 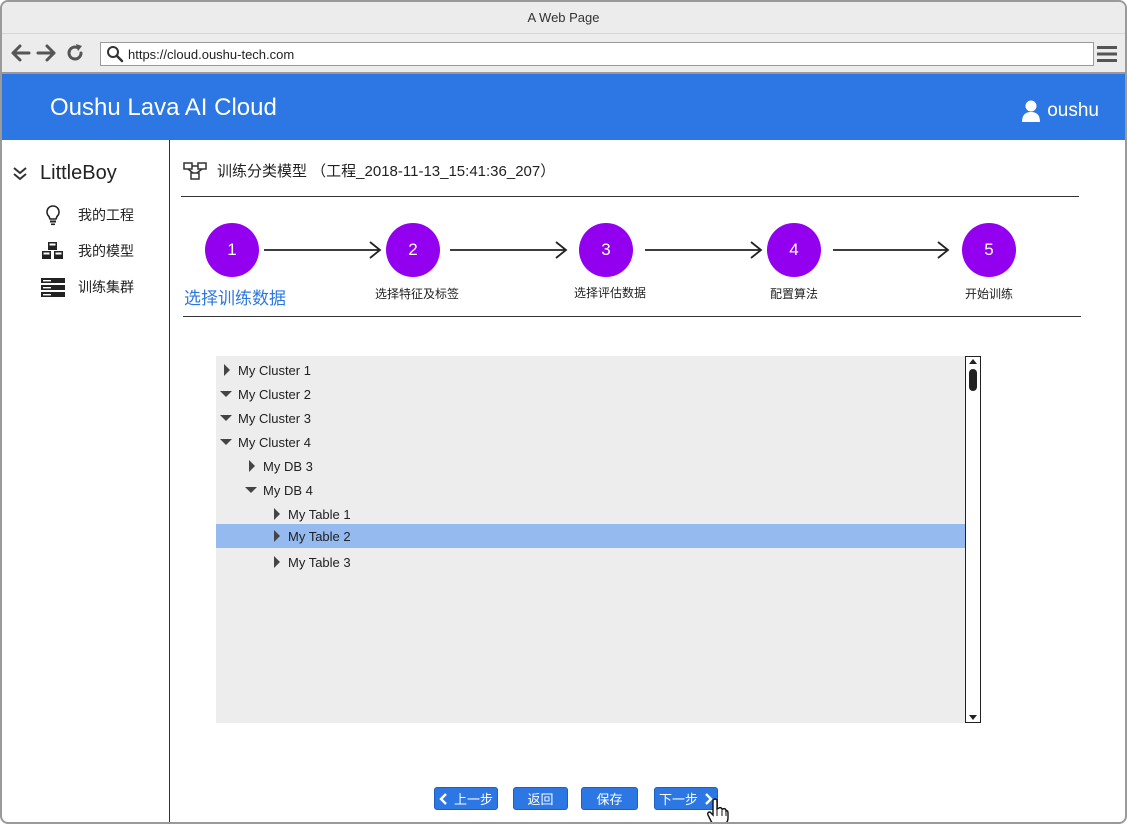 What do you see at coordinates (590, 370) in the screenshot?
I see `tree-node-cluster-1: My Cluster 1` at bounding box center [590, 370].